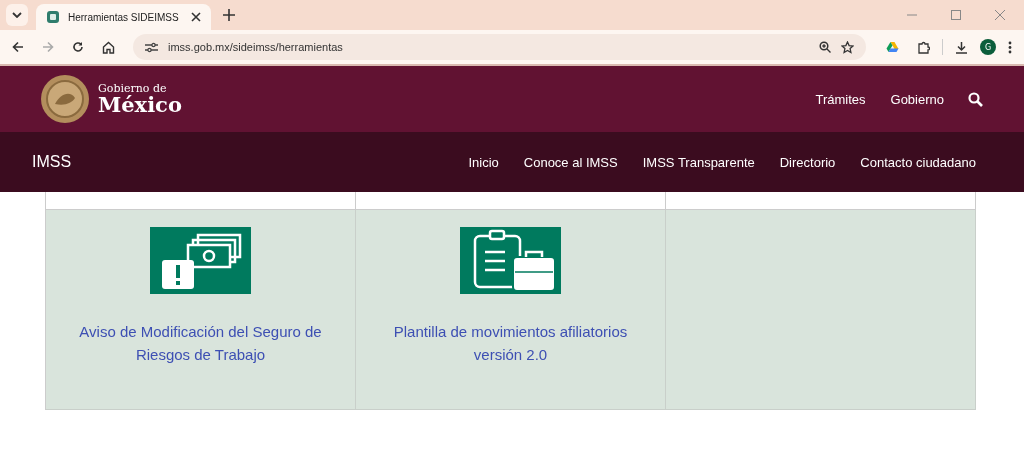 This screenshot has height=471, width=1024. I want to click on caret-icon, so click(17, 15).